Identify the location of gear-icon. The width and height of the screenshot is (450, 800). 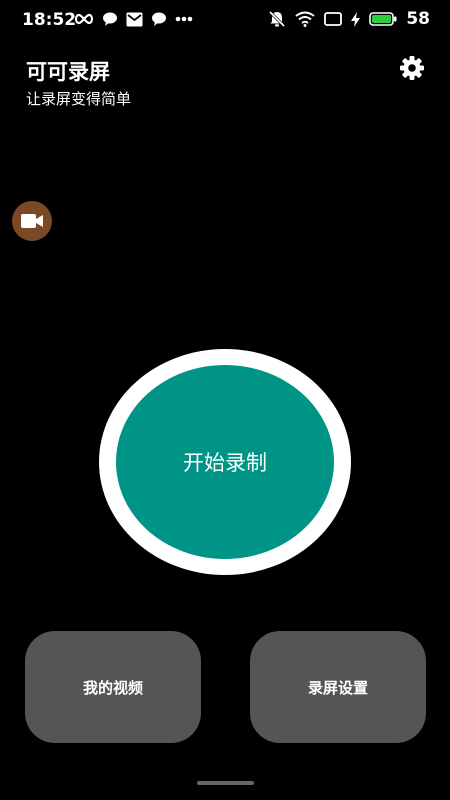
(412, 68).